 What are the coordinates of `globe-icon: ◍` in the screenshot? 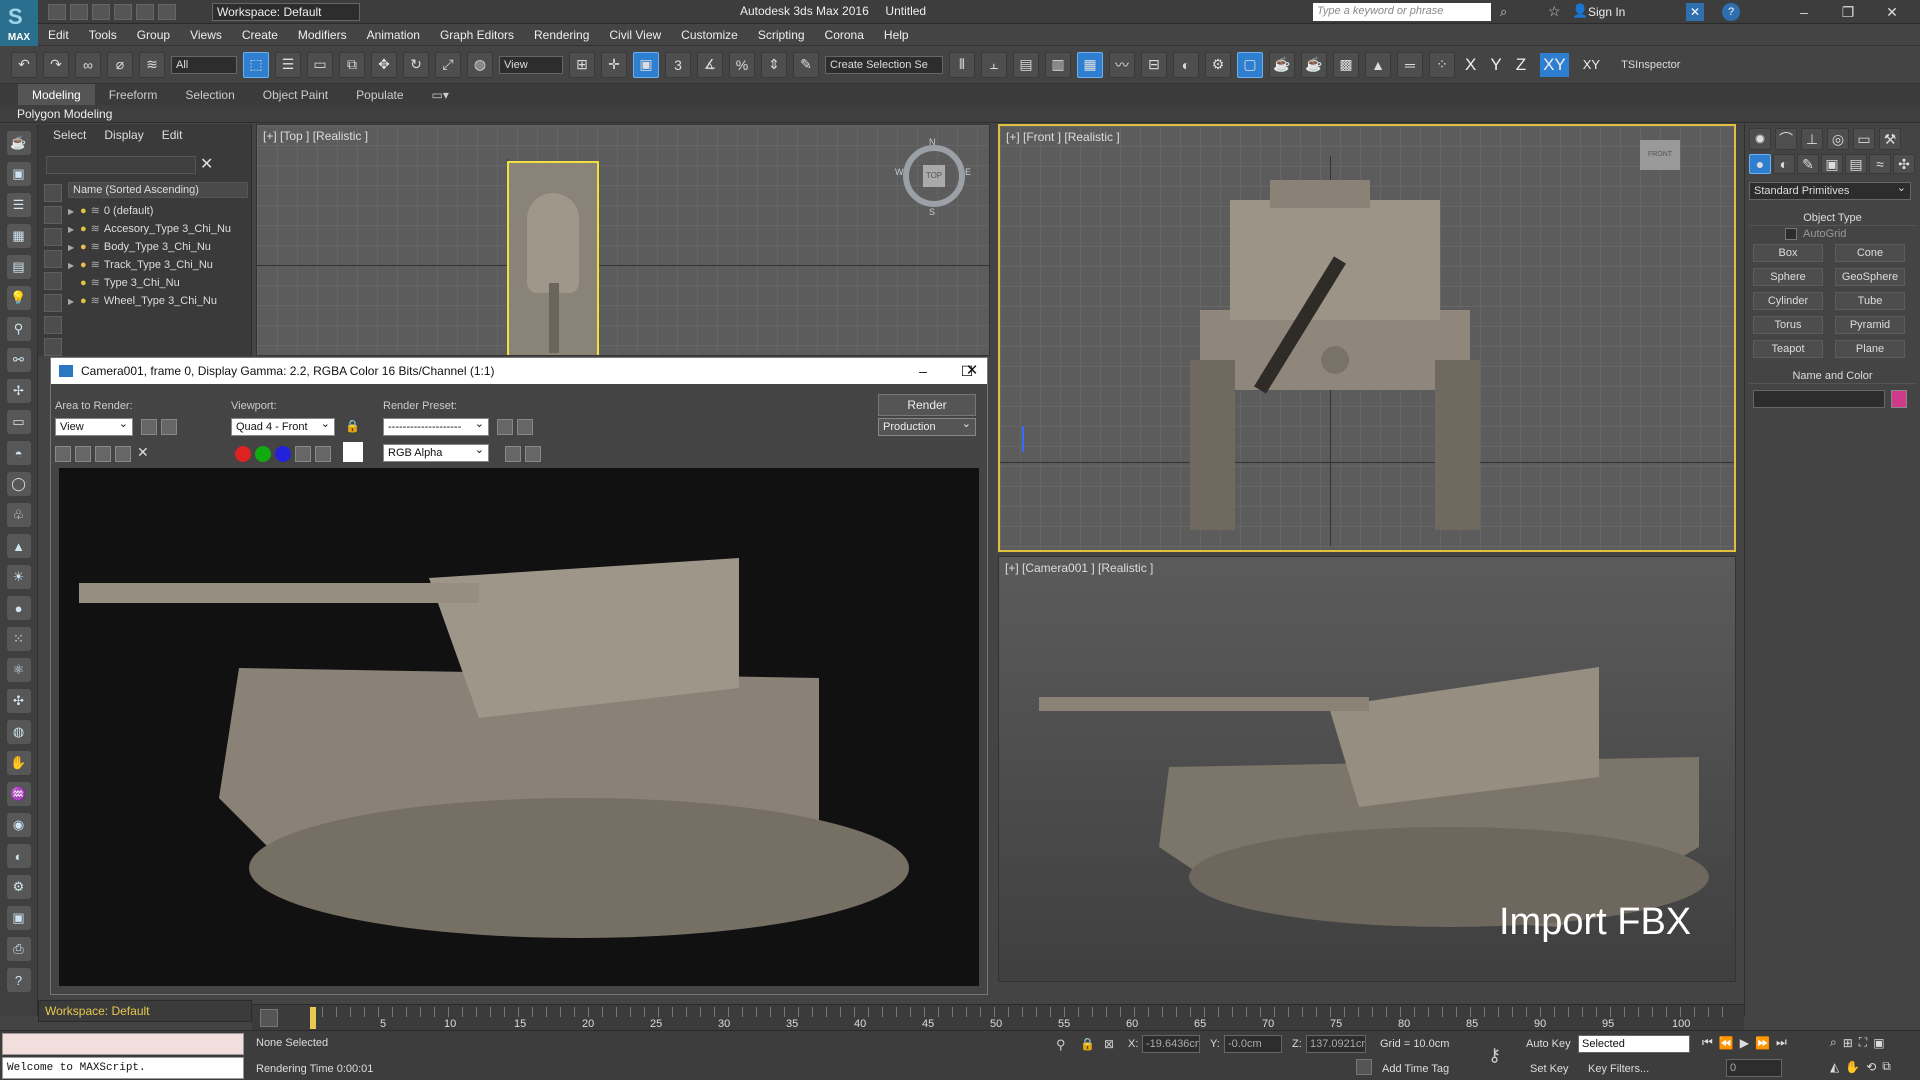 It's located at (18, 732).